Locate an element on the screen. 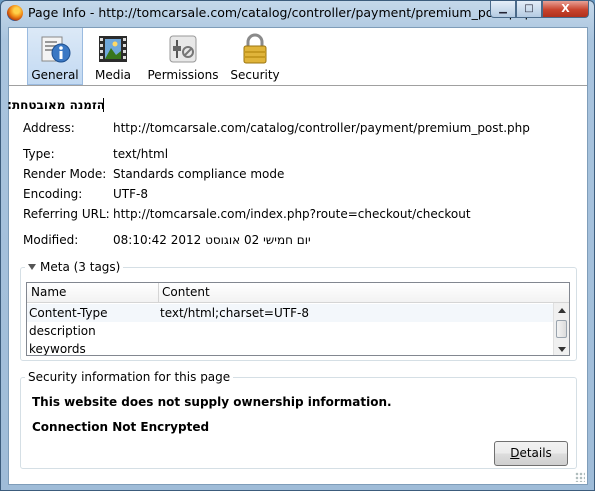 The image size is (595, 491). meta-legend: Meta (3 tags) is located at coordinates (74, 267).